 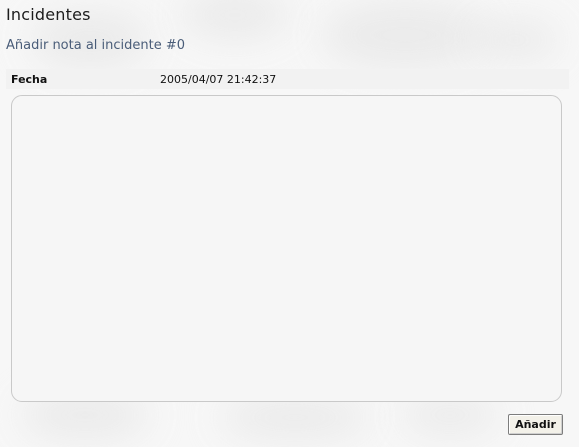 What do you see at coordinates (96, 45) in the screenshot?
I see `page-subtitle: Añadir nota al incidente #0` at bounding box center [96, 45].